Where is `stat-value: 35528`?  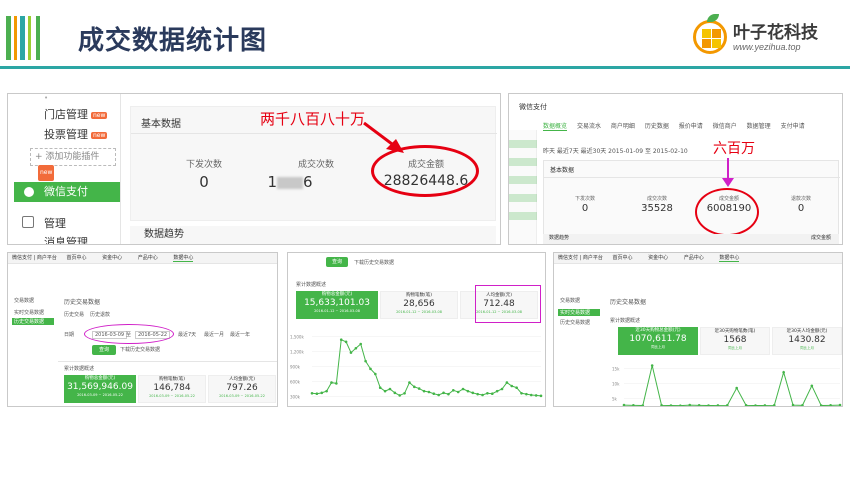
stat-value: 35528 is located at coordinates (657, 208).